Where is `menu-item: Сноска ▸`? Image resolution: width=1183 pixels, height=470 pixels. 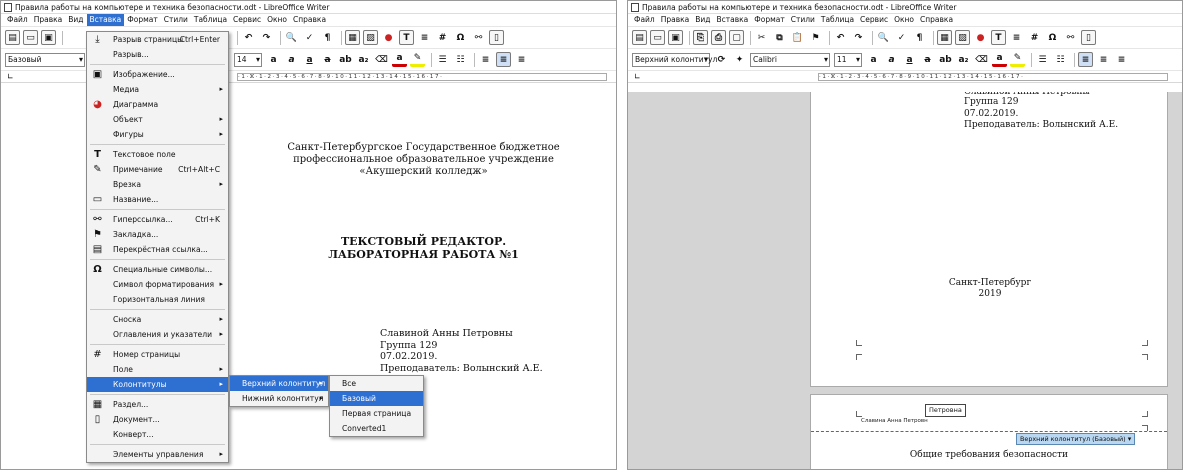 menu-item: Сноска ▸ is located at coordinates (157, 319).